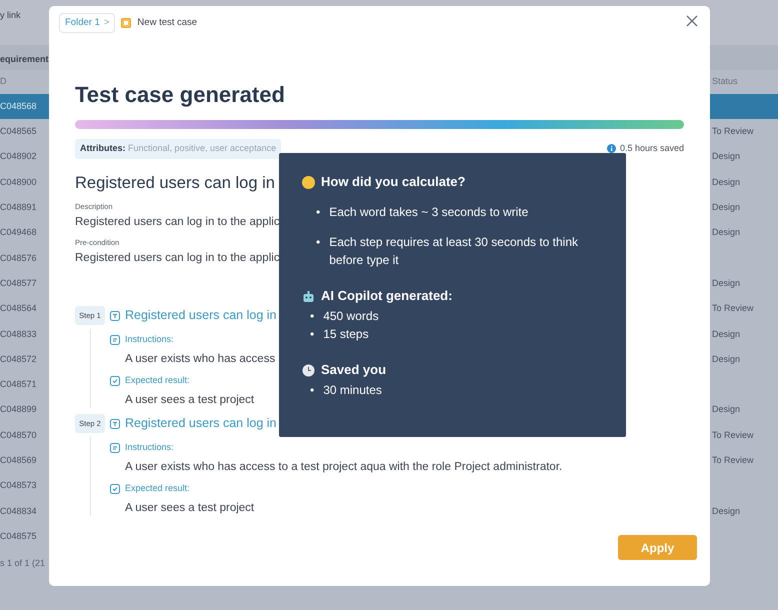 Image resolution: width=778 pixels, height=610 pixels. I want to click on column-header: equirement, so click(24, 59).